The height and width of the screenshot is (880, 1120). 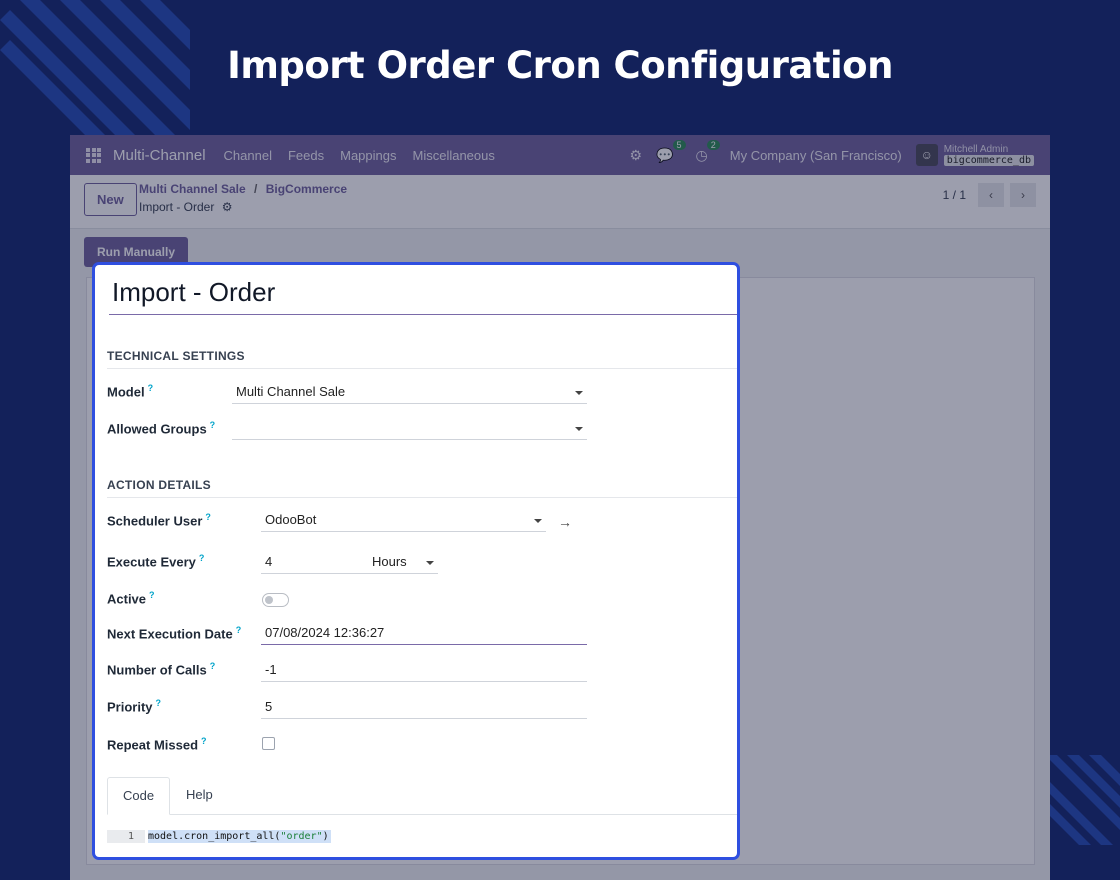 I want to click on code-text: model.cron_import_all("order"), so click(x=239, y=836).